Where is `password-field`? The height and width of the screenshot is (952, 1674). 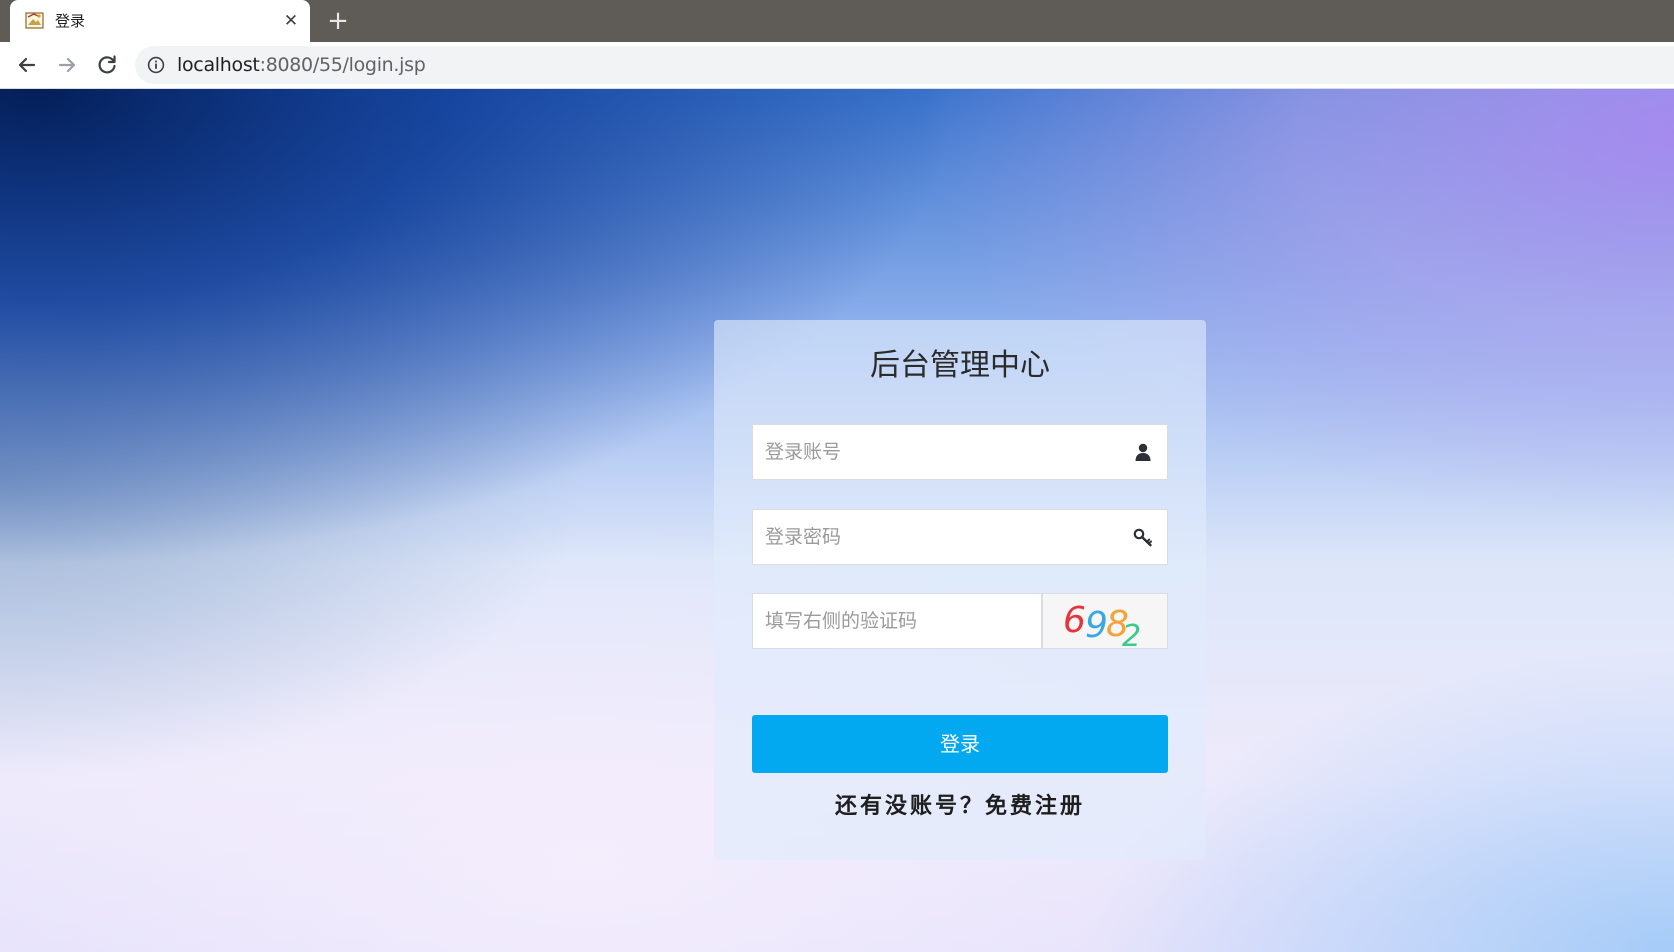 password-field is located at coordinates (960, 537).